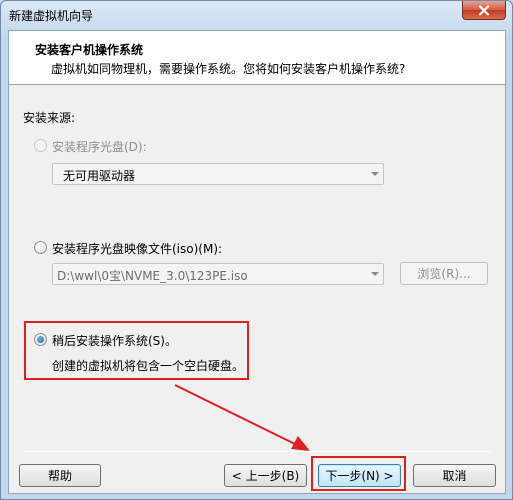  What do you see at coordinates (40, 145) in the screenshot?
I see `radio-installer-disc` at bounding box center [40, 145].